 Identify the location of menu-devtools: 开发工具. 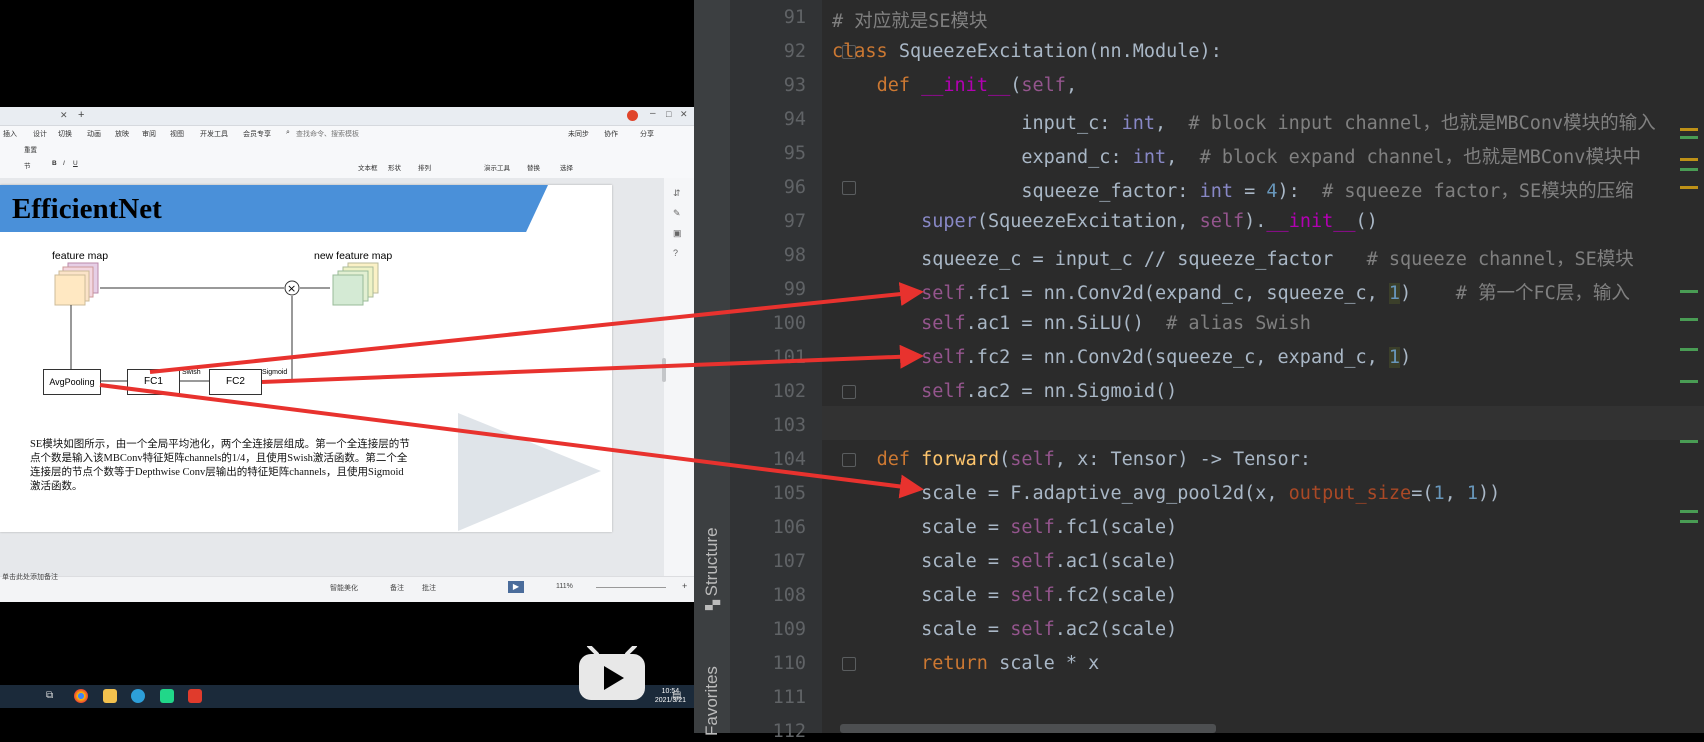
(214, 134).